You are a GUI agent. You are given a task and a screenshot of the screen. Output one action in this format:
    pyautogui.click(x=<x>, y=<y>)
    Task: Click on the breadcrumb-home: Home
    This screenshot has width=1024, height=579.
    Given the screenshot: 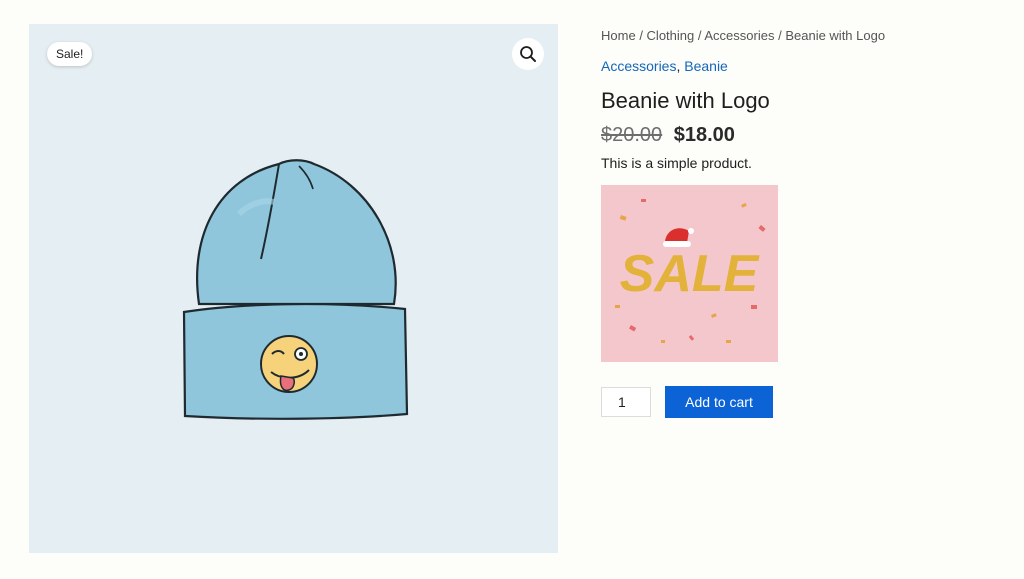 What is the action you would take?
    pyautogui.click(x=618, y=35)
    